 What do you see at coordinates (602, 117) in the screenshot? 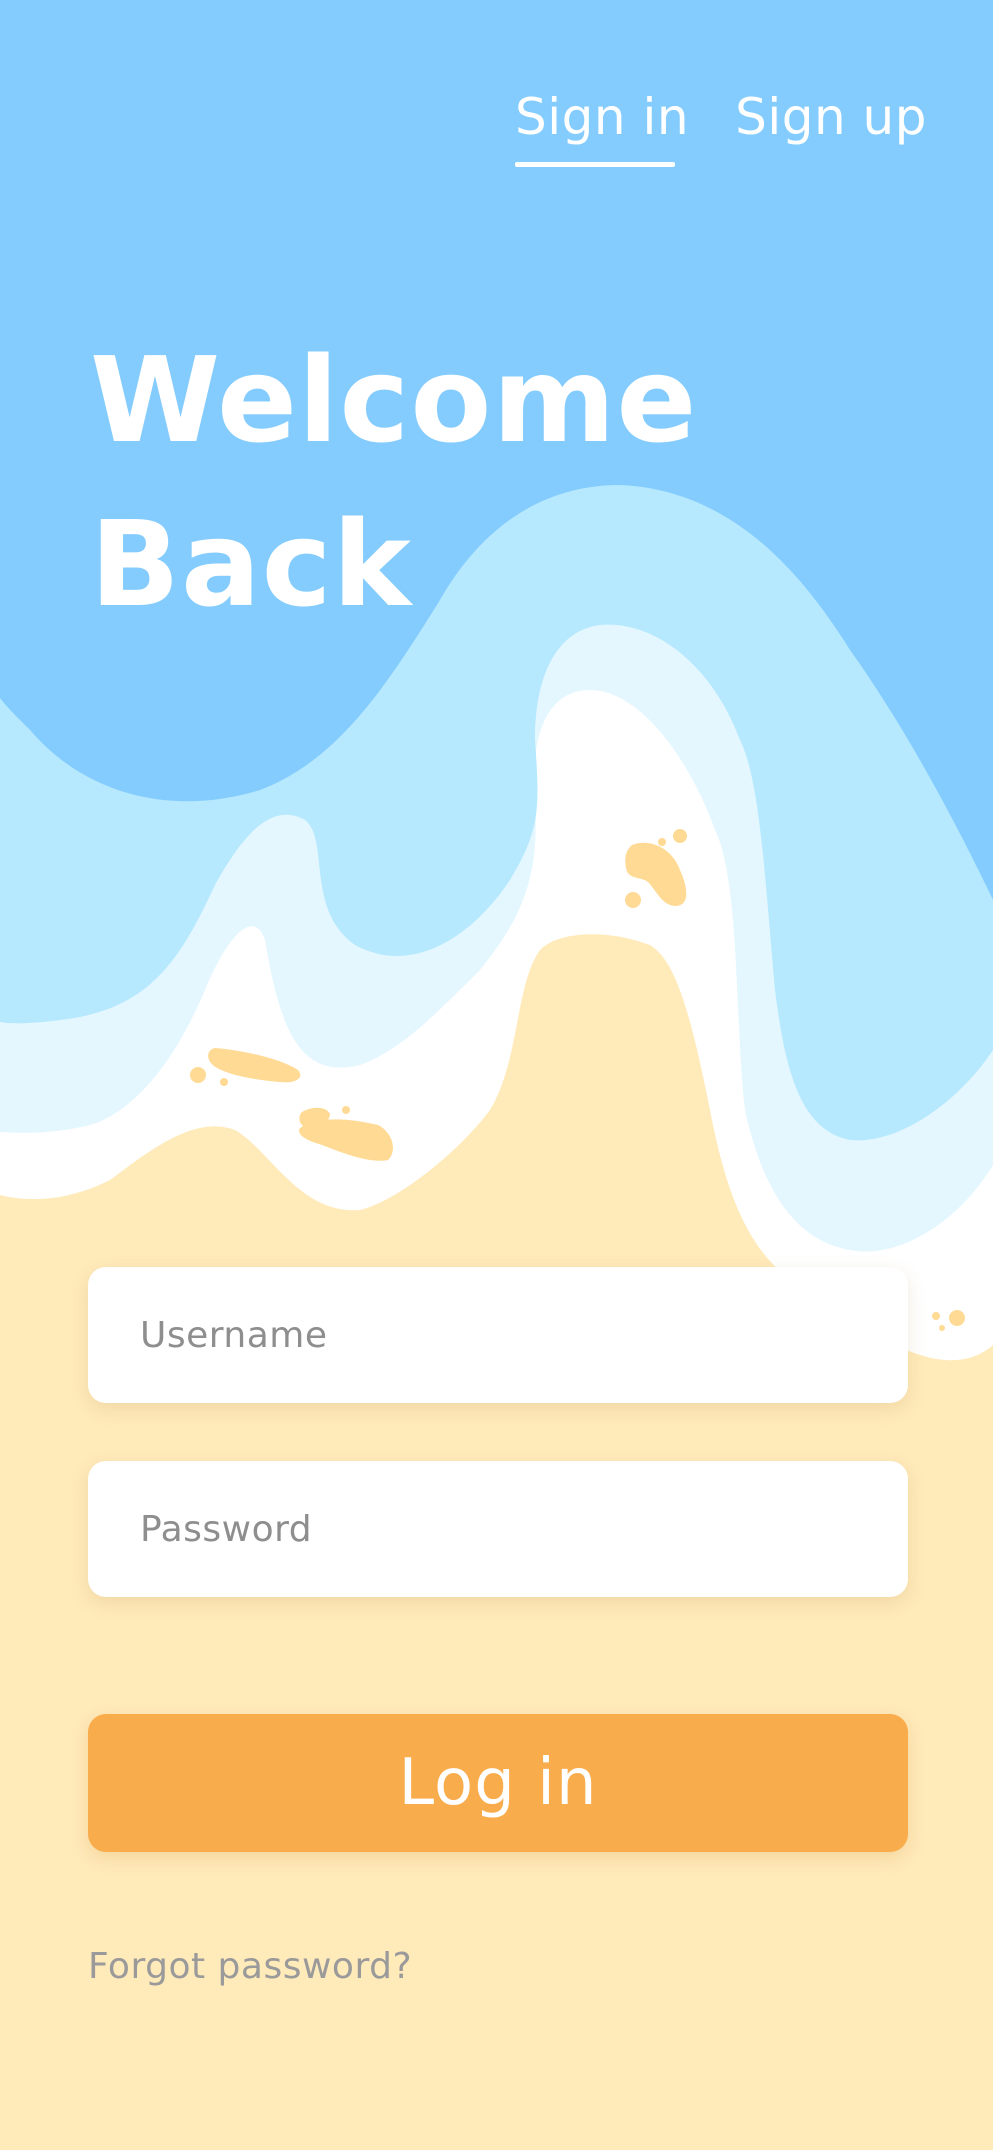
I see `tab-sign-in: Sign in` at bounding box center [602, 117].